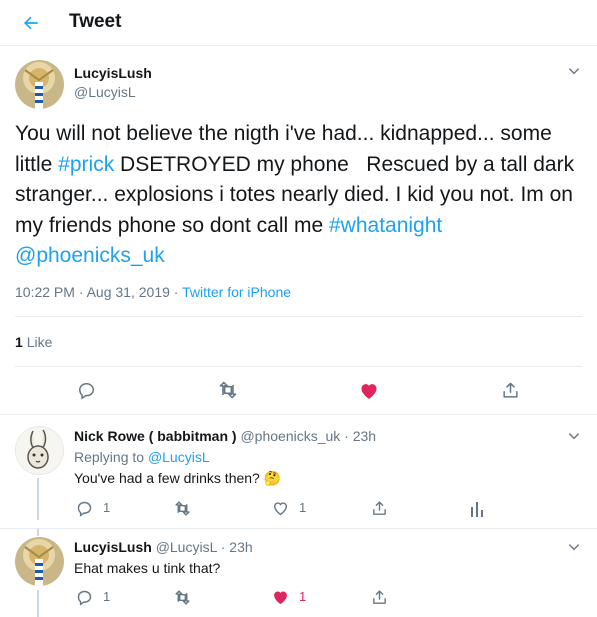  I want to click on author-handle: @LucyisL · 23h, so click(204, 547).